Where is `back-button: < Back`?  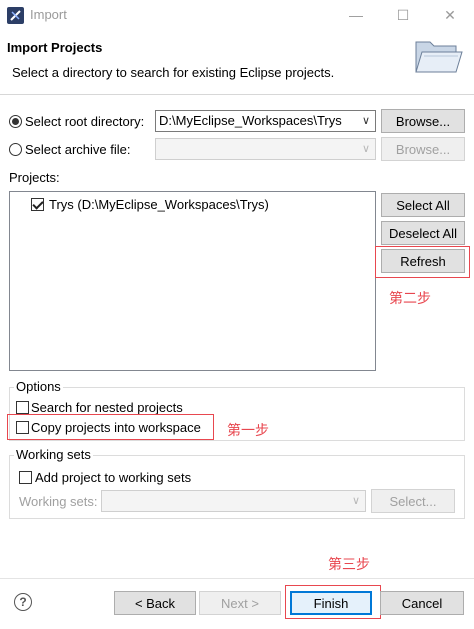 back-button: < Back is located at coordinates (155, 603).